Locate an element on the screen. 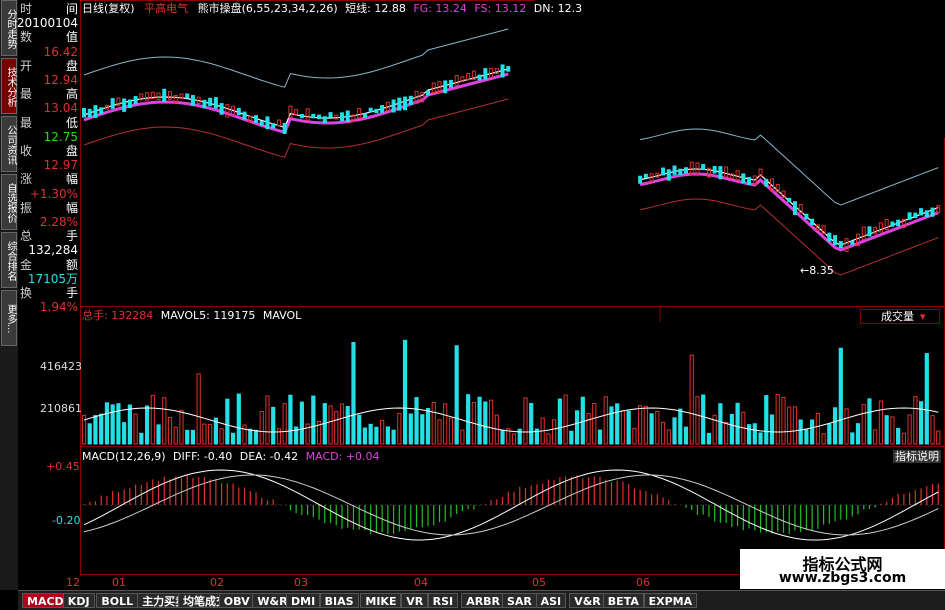 The height and width of the screenshot is (610, 945). info-value: 高 is located at coordinates (72, 94).